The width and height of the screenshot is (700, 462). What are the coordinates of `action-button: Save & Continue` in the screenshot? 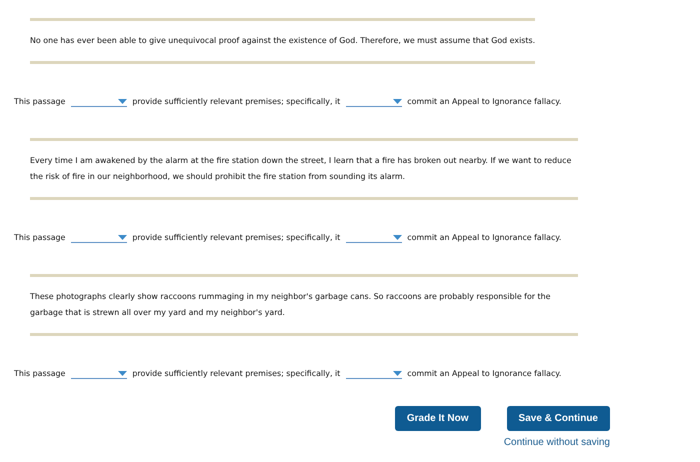 It's located at (558, 418).